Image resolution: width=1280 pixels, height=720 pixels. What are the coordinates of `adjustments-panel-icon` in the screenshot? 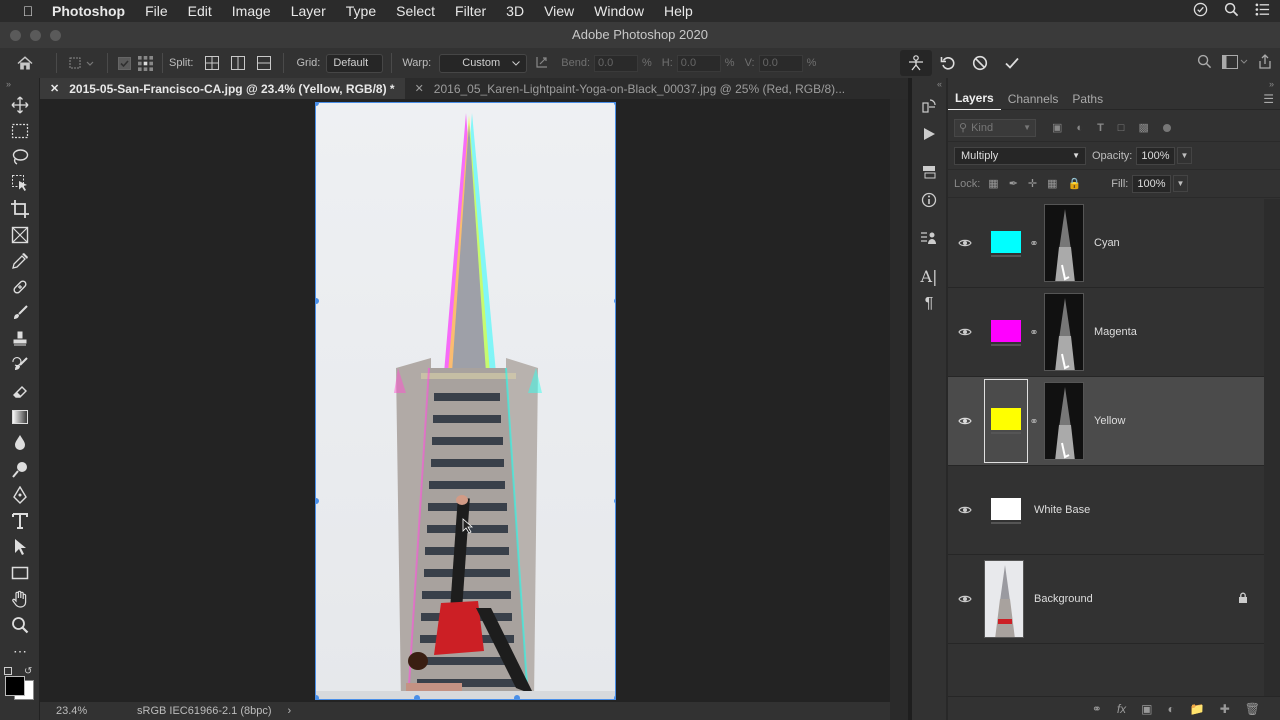 It's located at (929, 172).